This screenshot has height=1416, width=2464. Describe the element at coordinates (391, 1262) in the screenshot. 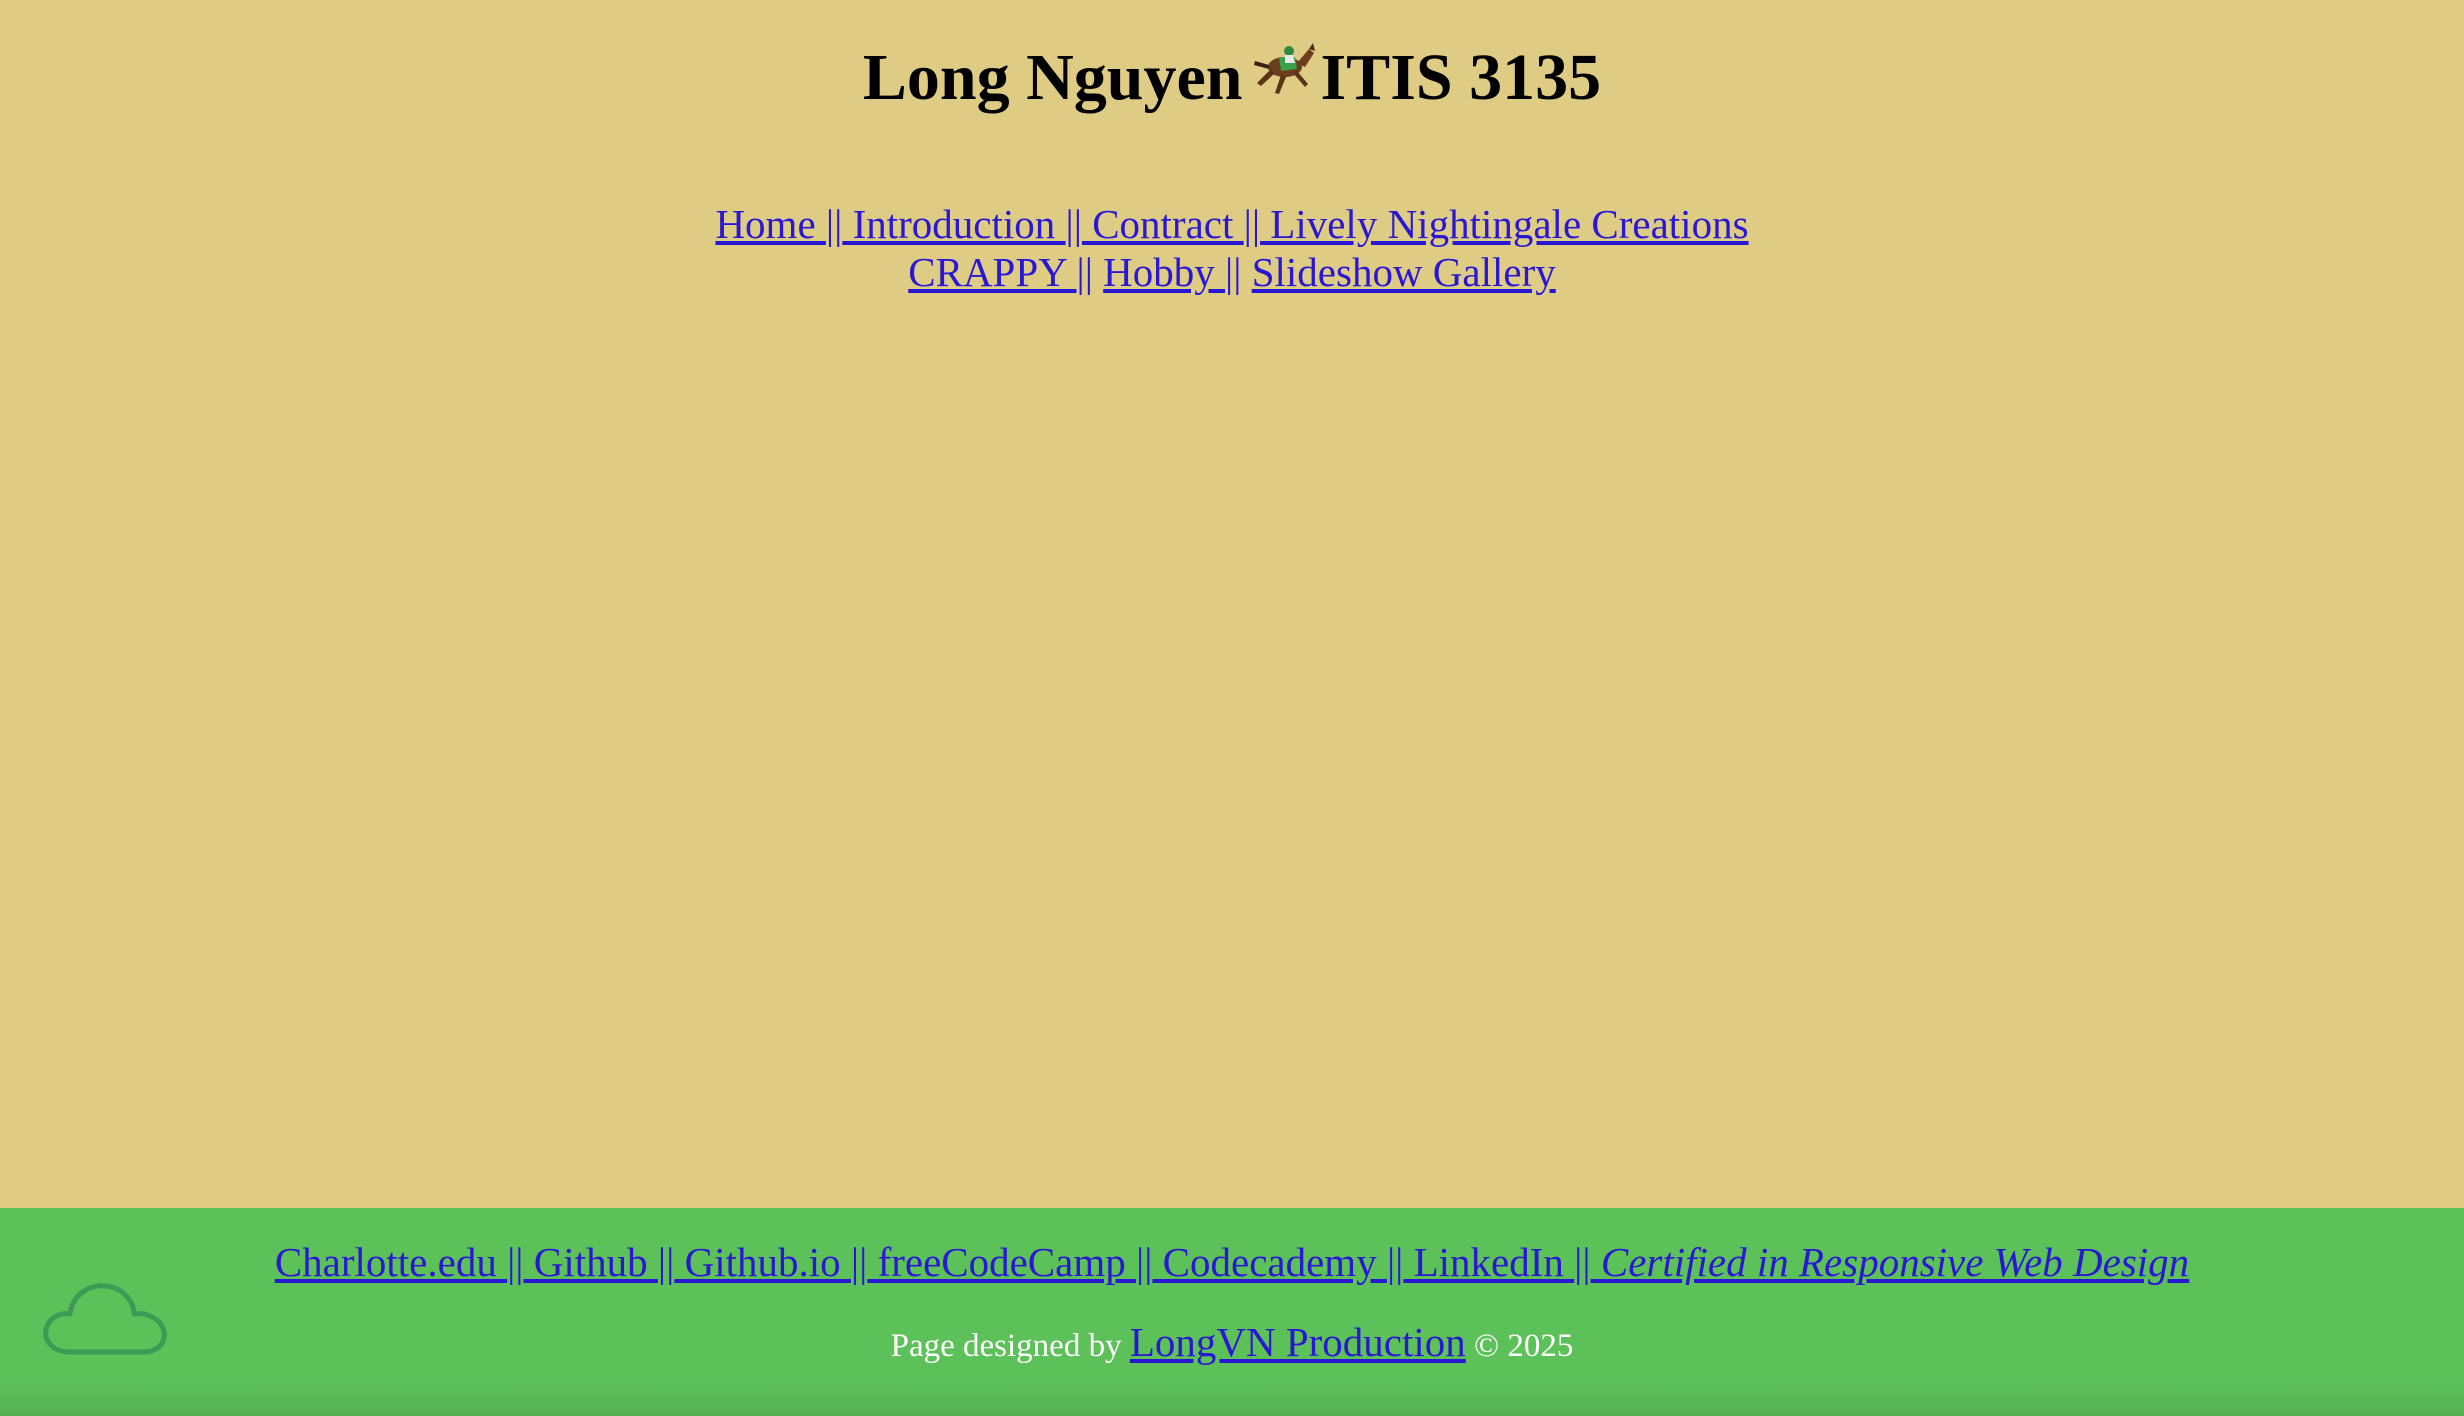

I see `footer-link-charlotte: Charlotte.edu` at that location.